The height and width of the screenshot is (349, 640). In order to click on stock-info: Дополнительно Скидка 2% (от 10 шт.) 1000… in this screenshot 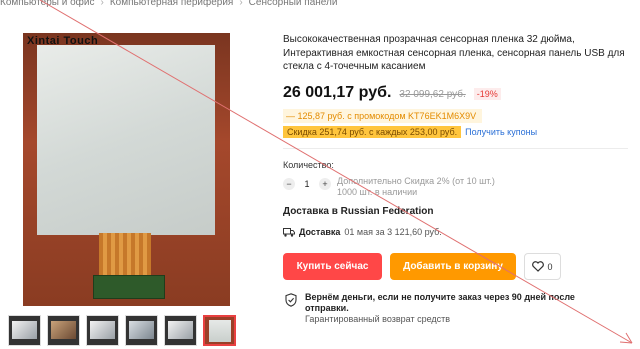, I will do `click(416, 187)`.